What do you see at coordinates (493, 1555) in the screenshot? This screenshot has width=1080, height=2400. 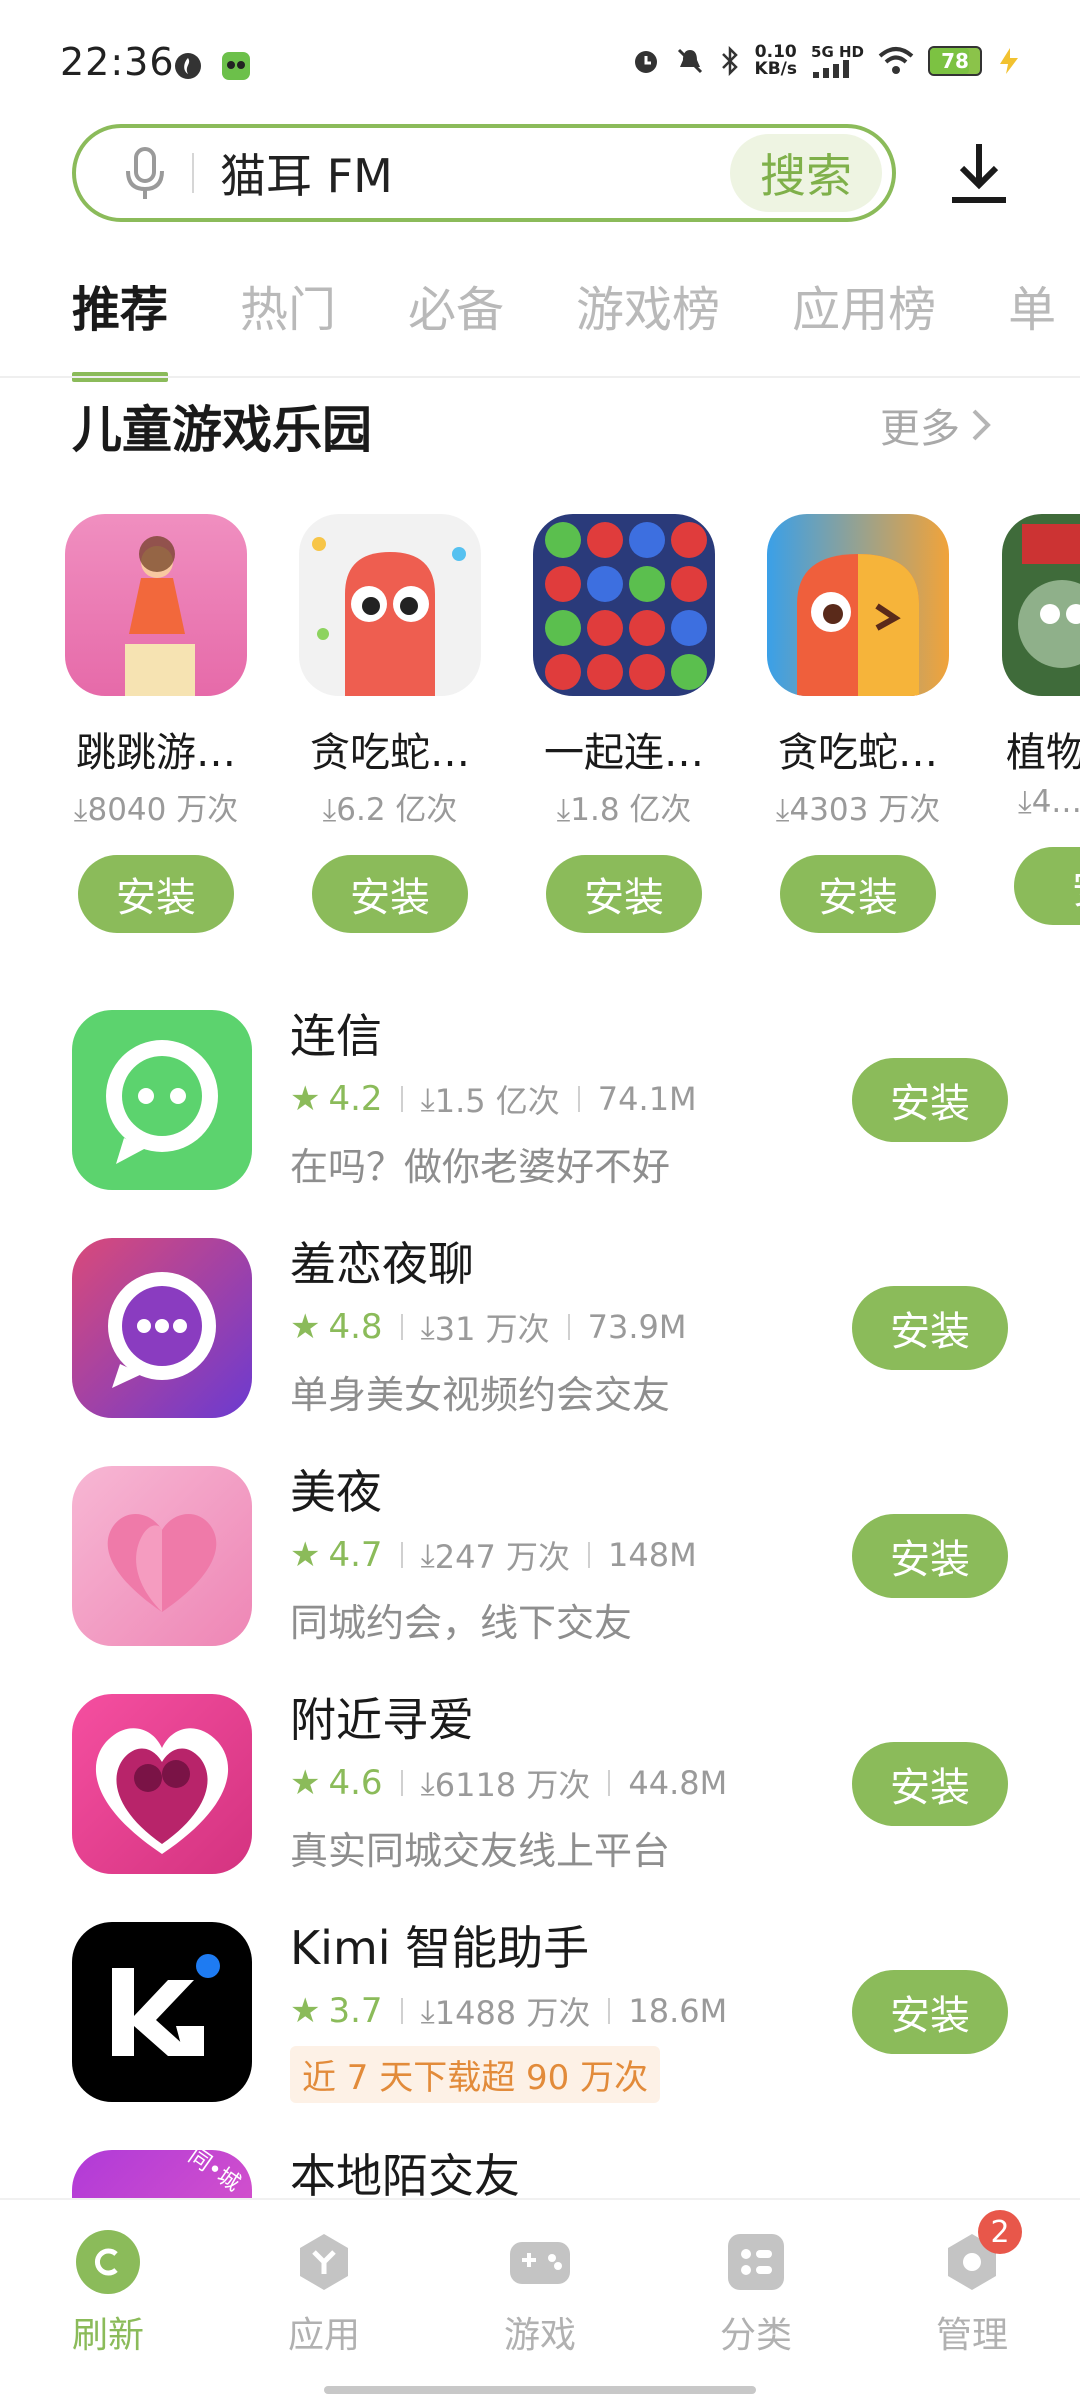 I see `app-meta: ★ 4.7 ⤓ 247 万次 148M` at bounding box center [493, 1555].